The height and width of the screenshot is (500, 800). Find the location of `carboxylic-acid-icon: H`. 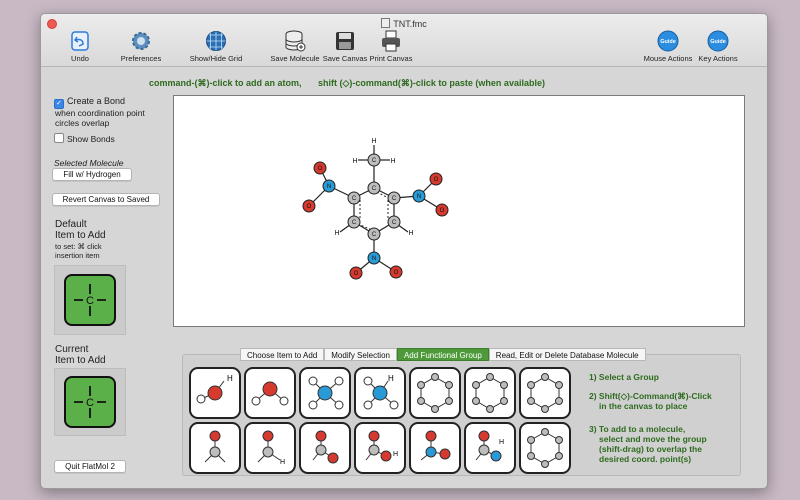

carboxylic-acid-icon: H is located at coordinates (381, 446).